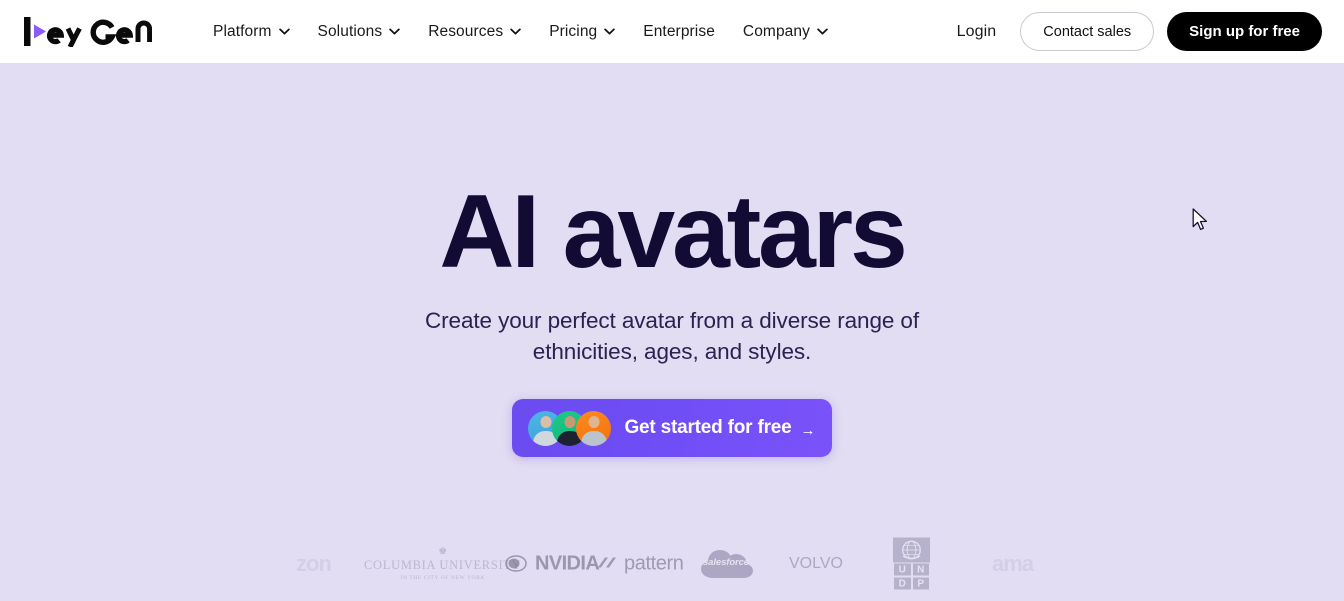  I want to click on avatar, so click(594, 428).